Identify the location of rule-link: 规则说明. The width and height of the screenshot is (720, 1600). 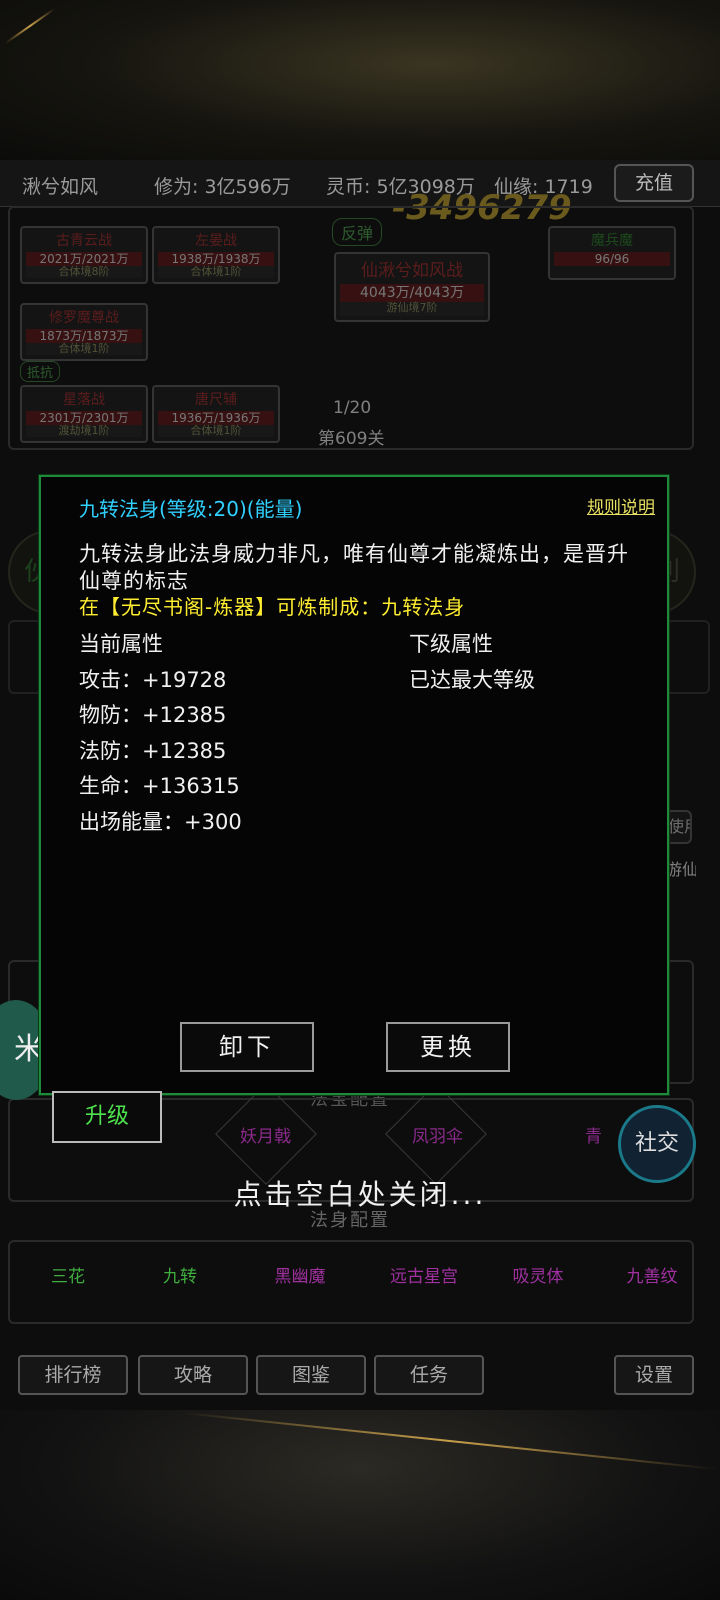
(621, 505).